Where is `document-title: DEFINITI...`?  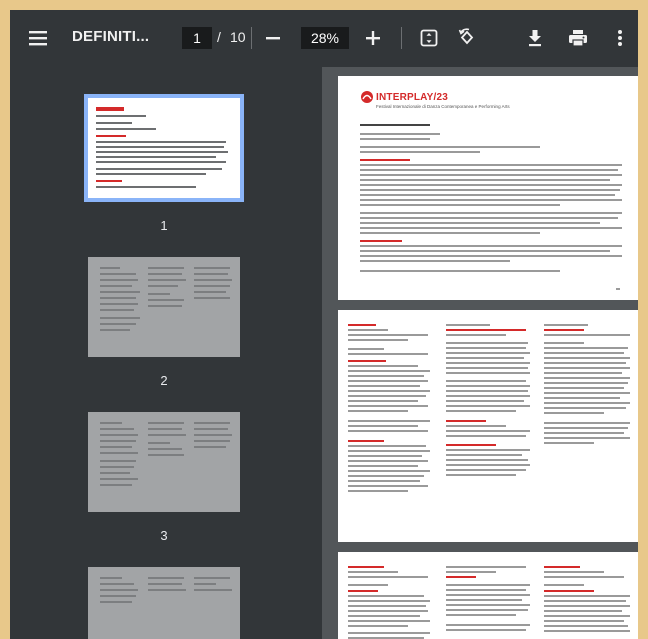 document-title: DEFINITI... is located at coordinates (111, 36).